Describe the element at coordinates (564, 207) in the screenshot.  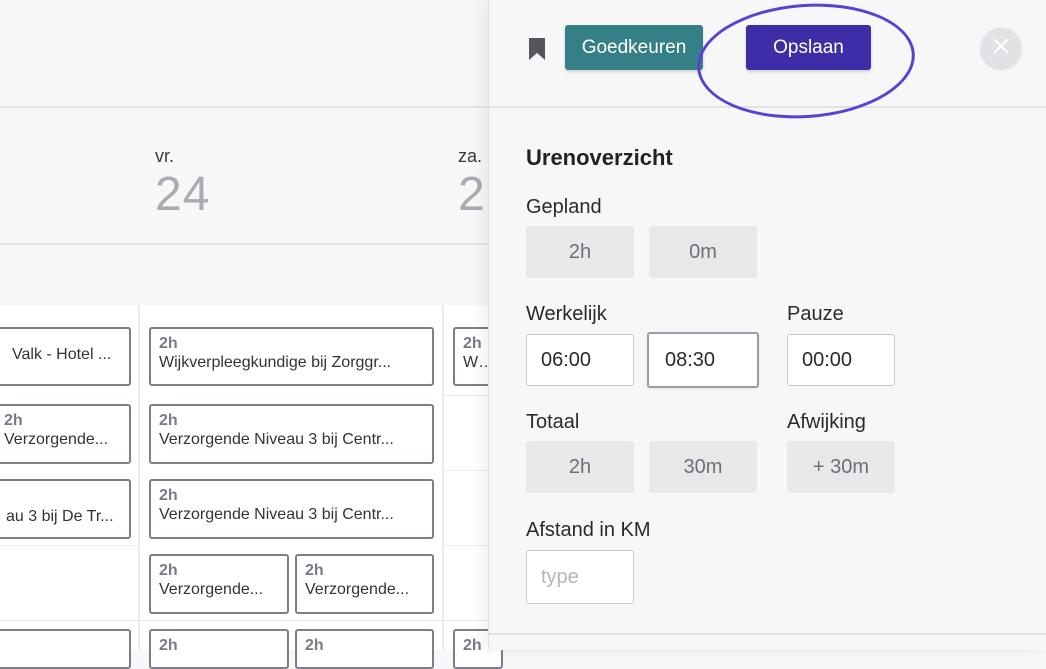
I see `planned-label: Gepland` at that location.